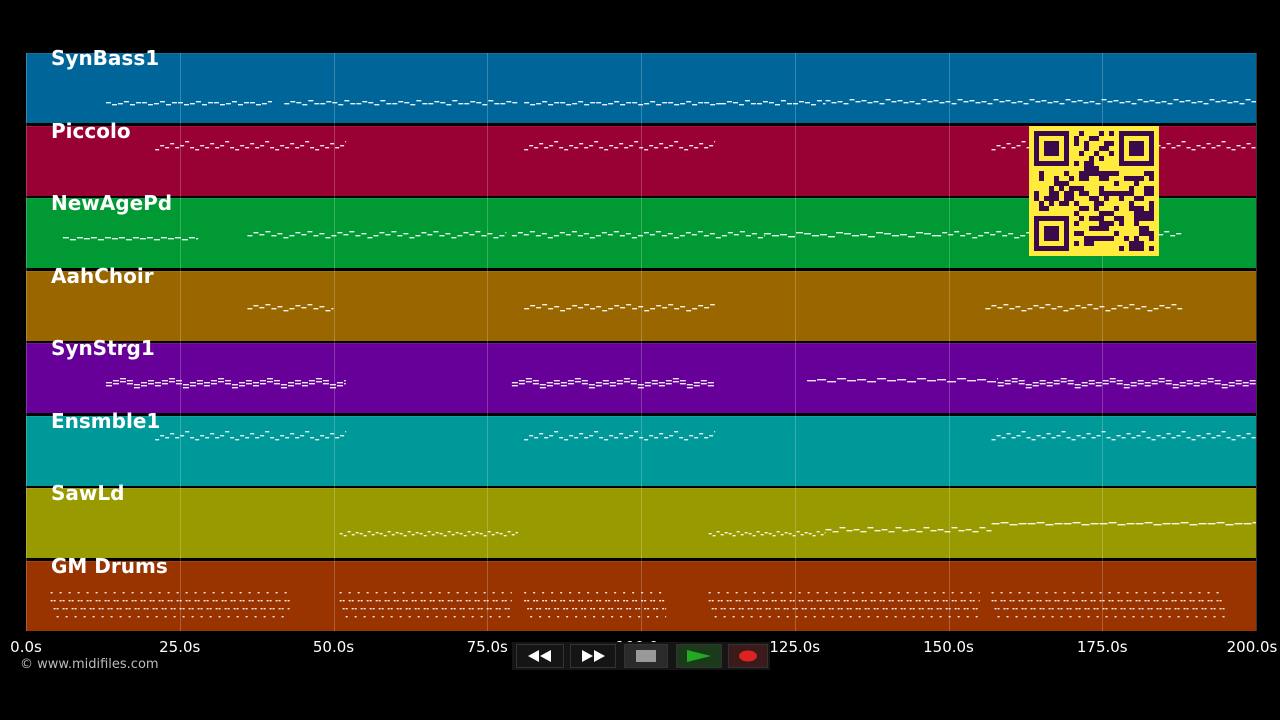 Image resolution: width=1280 pixels, height=720 pixels. Describe the element at coordinates (1094, 191) in the screenshot. I see `qr-code-icon` at that location.